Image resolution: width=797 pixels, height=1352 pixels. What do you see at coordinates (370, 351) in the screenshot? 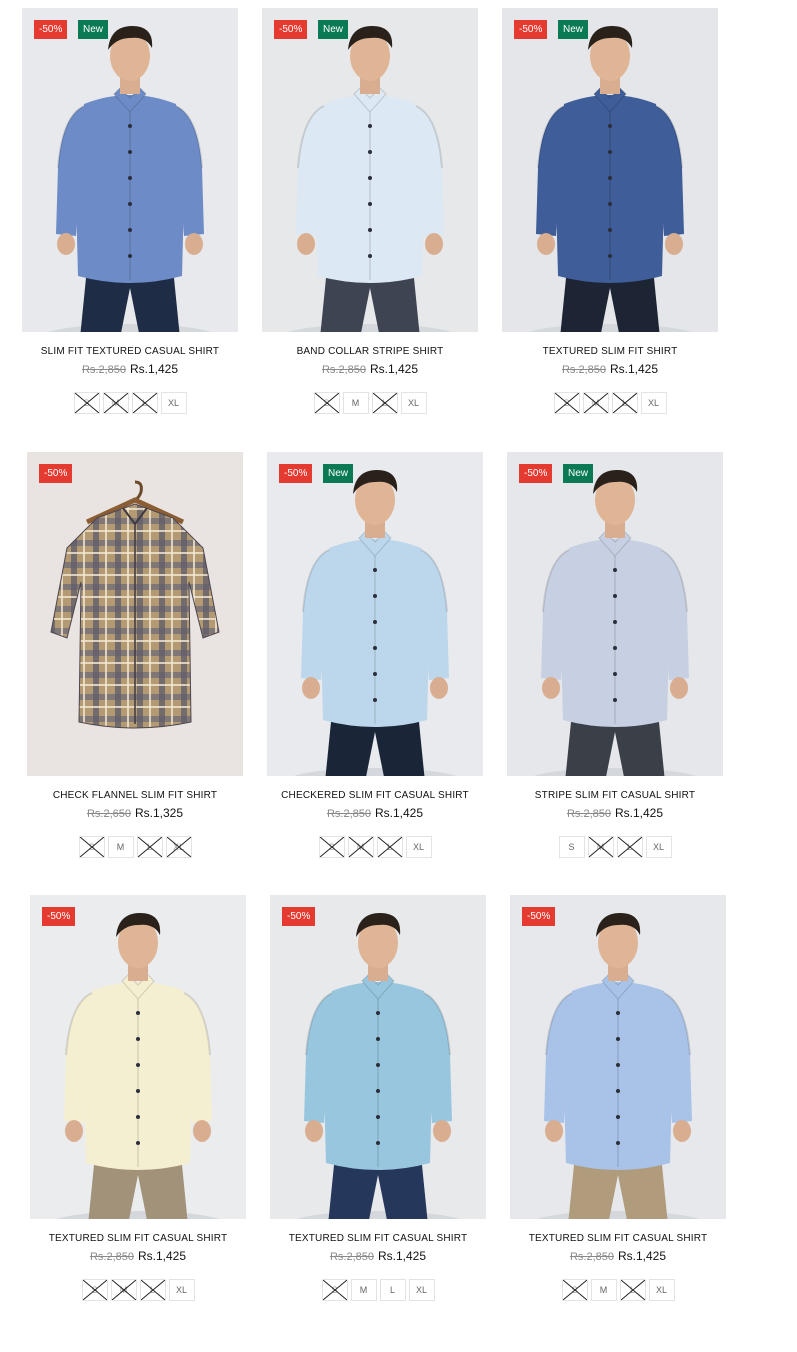
I see `product-title: BAND COLLAR STRIPE SHIRT` at bounding box center [370, 351].